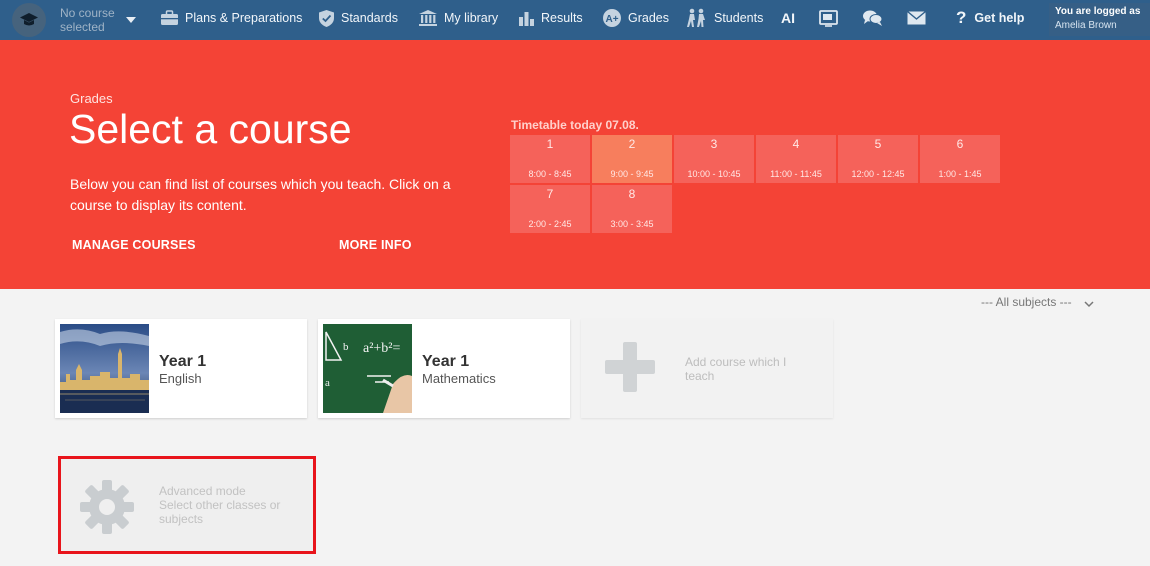 The height and width of the screenshot is (566, 1150). What do you see at coordinates (244, 18) in the screenshot?
I see `nav-label: Plans & Preparations` at bounding box center [244, 18].